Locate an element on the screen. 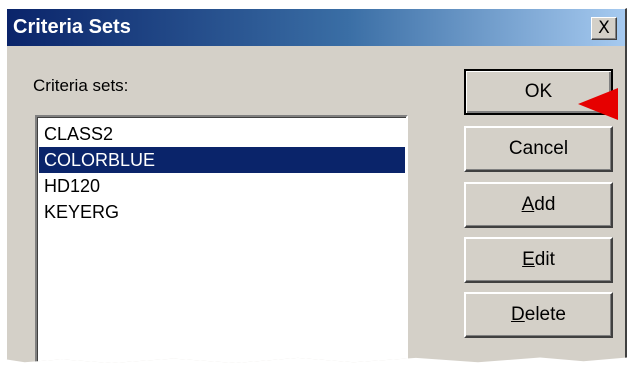  red-arrow-pointer-icon is located at coordinates (598, 104).